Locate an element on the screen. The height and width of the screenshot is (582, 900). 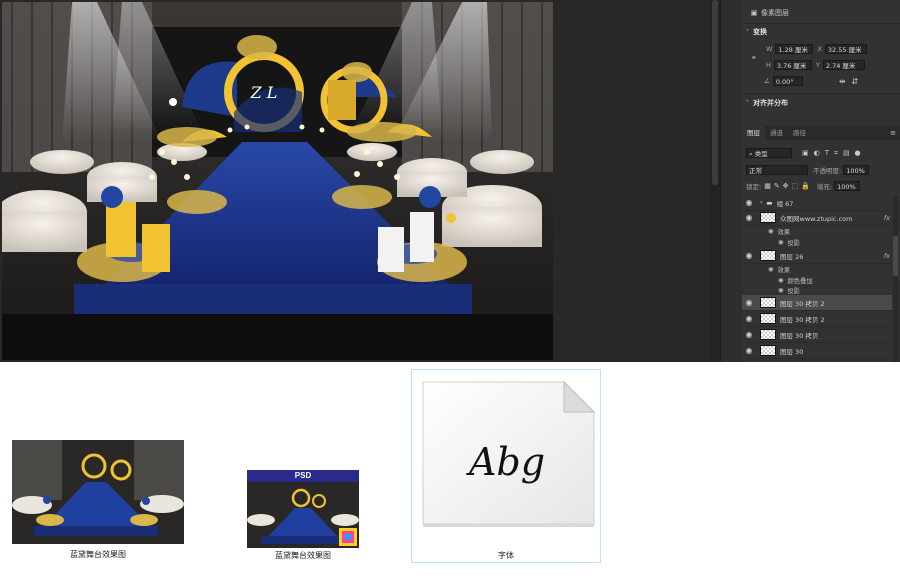
height-field: 3.76 厘米 is located at coordinates (792, 65).